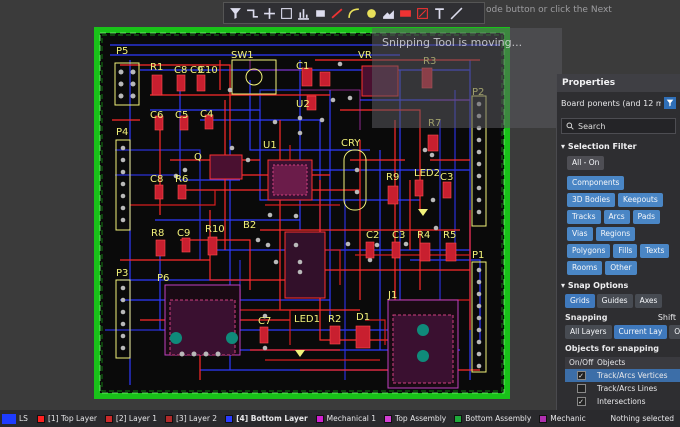 The image size is (680, 427). I want to click on snap-options-heading: ▾ Snap Options, so click(618, 286).